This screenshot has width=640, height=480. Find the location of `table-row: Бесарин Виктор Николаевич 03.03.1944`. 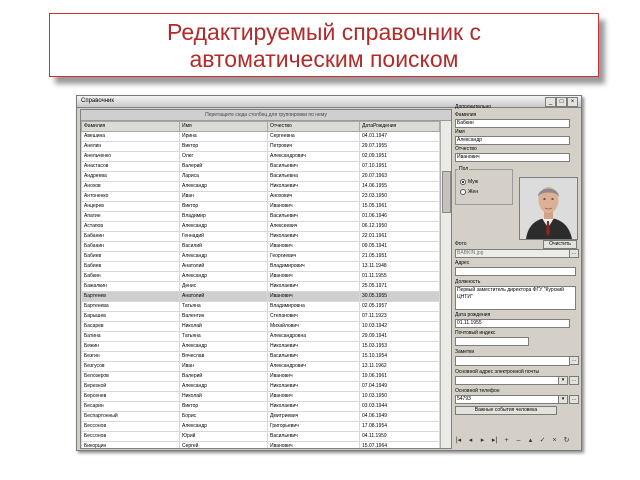

table-row: Бесарин Виктор Николаевич 03.03.1944 is located at coordinates (260, 406).